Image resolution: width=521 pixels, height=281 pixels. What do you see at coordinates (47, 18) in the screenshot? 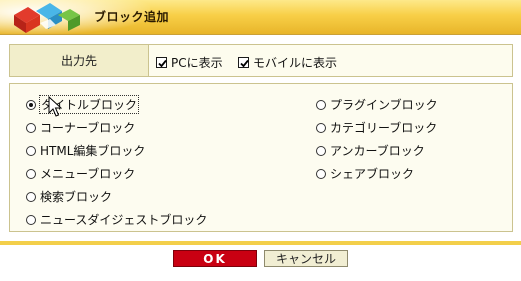
I see `colored-blocks-icon` at bounding box center [47, 18].